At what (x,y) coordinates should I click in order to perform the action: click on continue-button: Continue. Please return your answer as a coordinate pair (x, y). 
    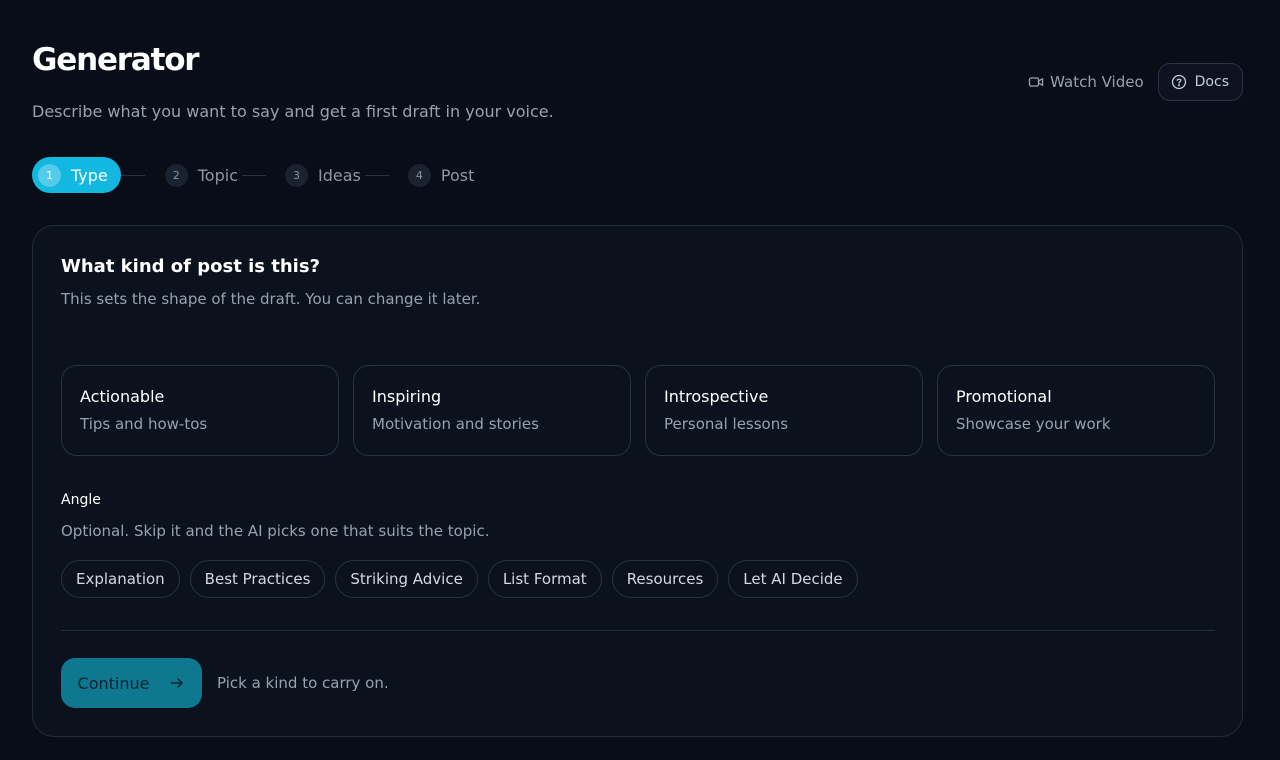
    Looking at the image, I should click on (131, 683).